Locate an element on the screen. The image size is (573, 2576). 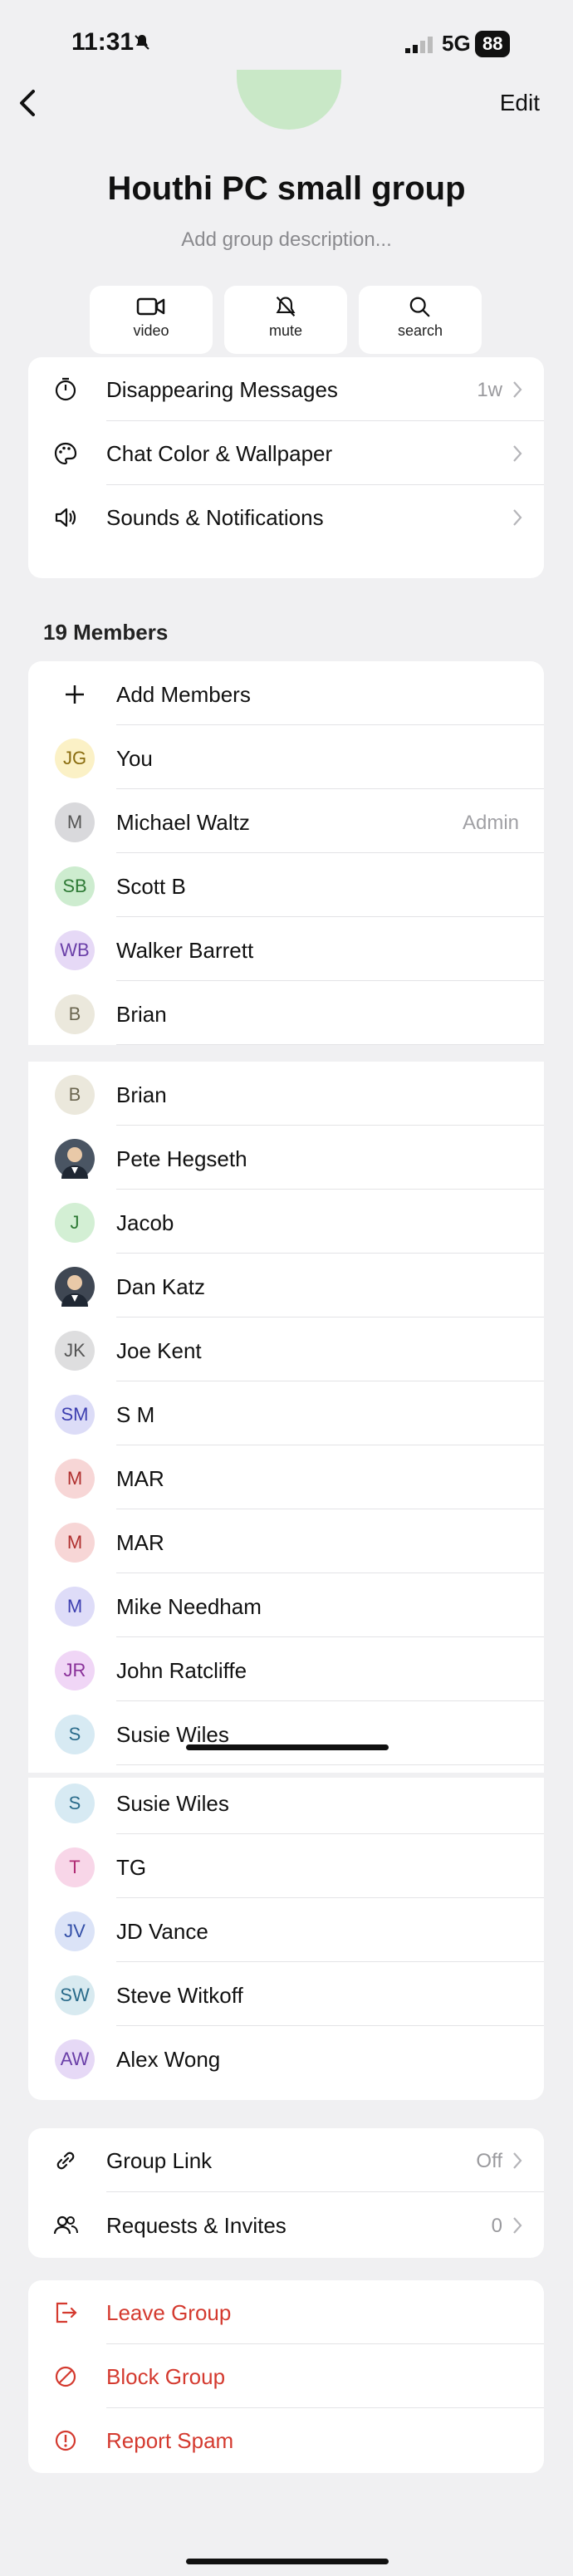
signal-icon is located at coordinates (419, 45).